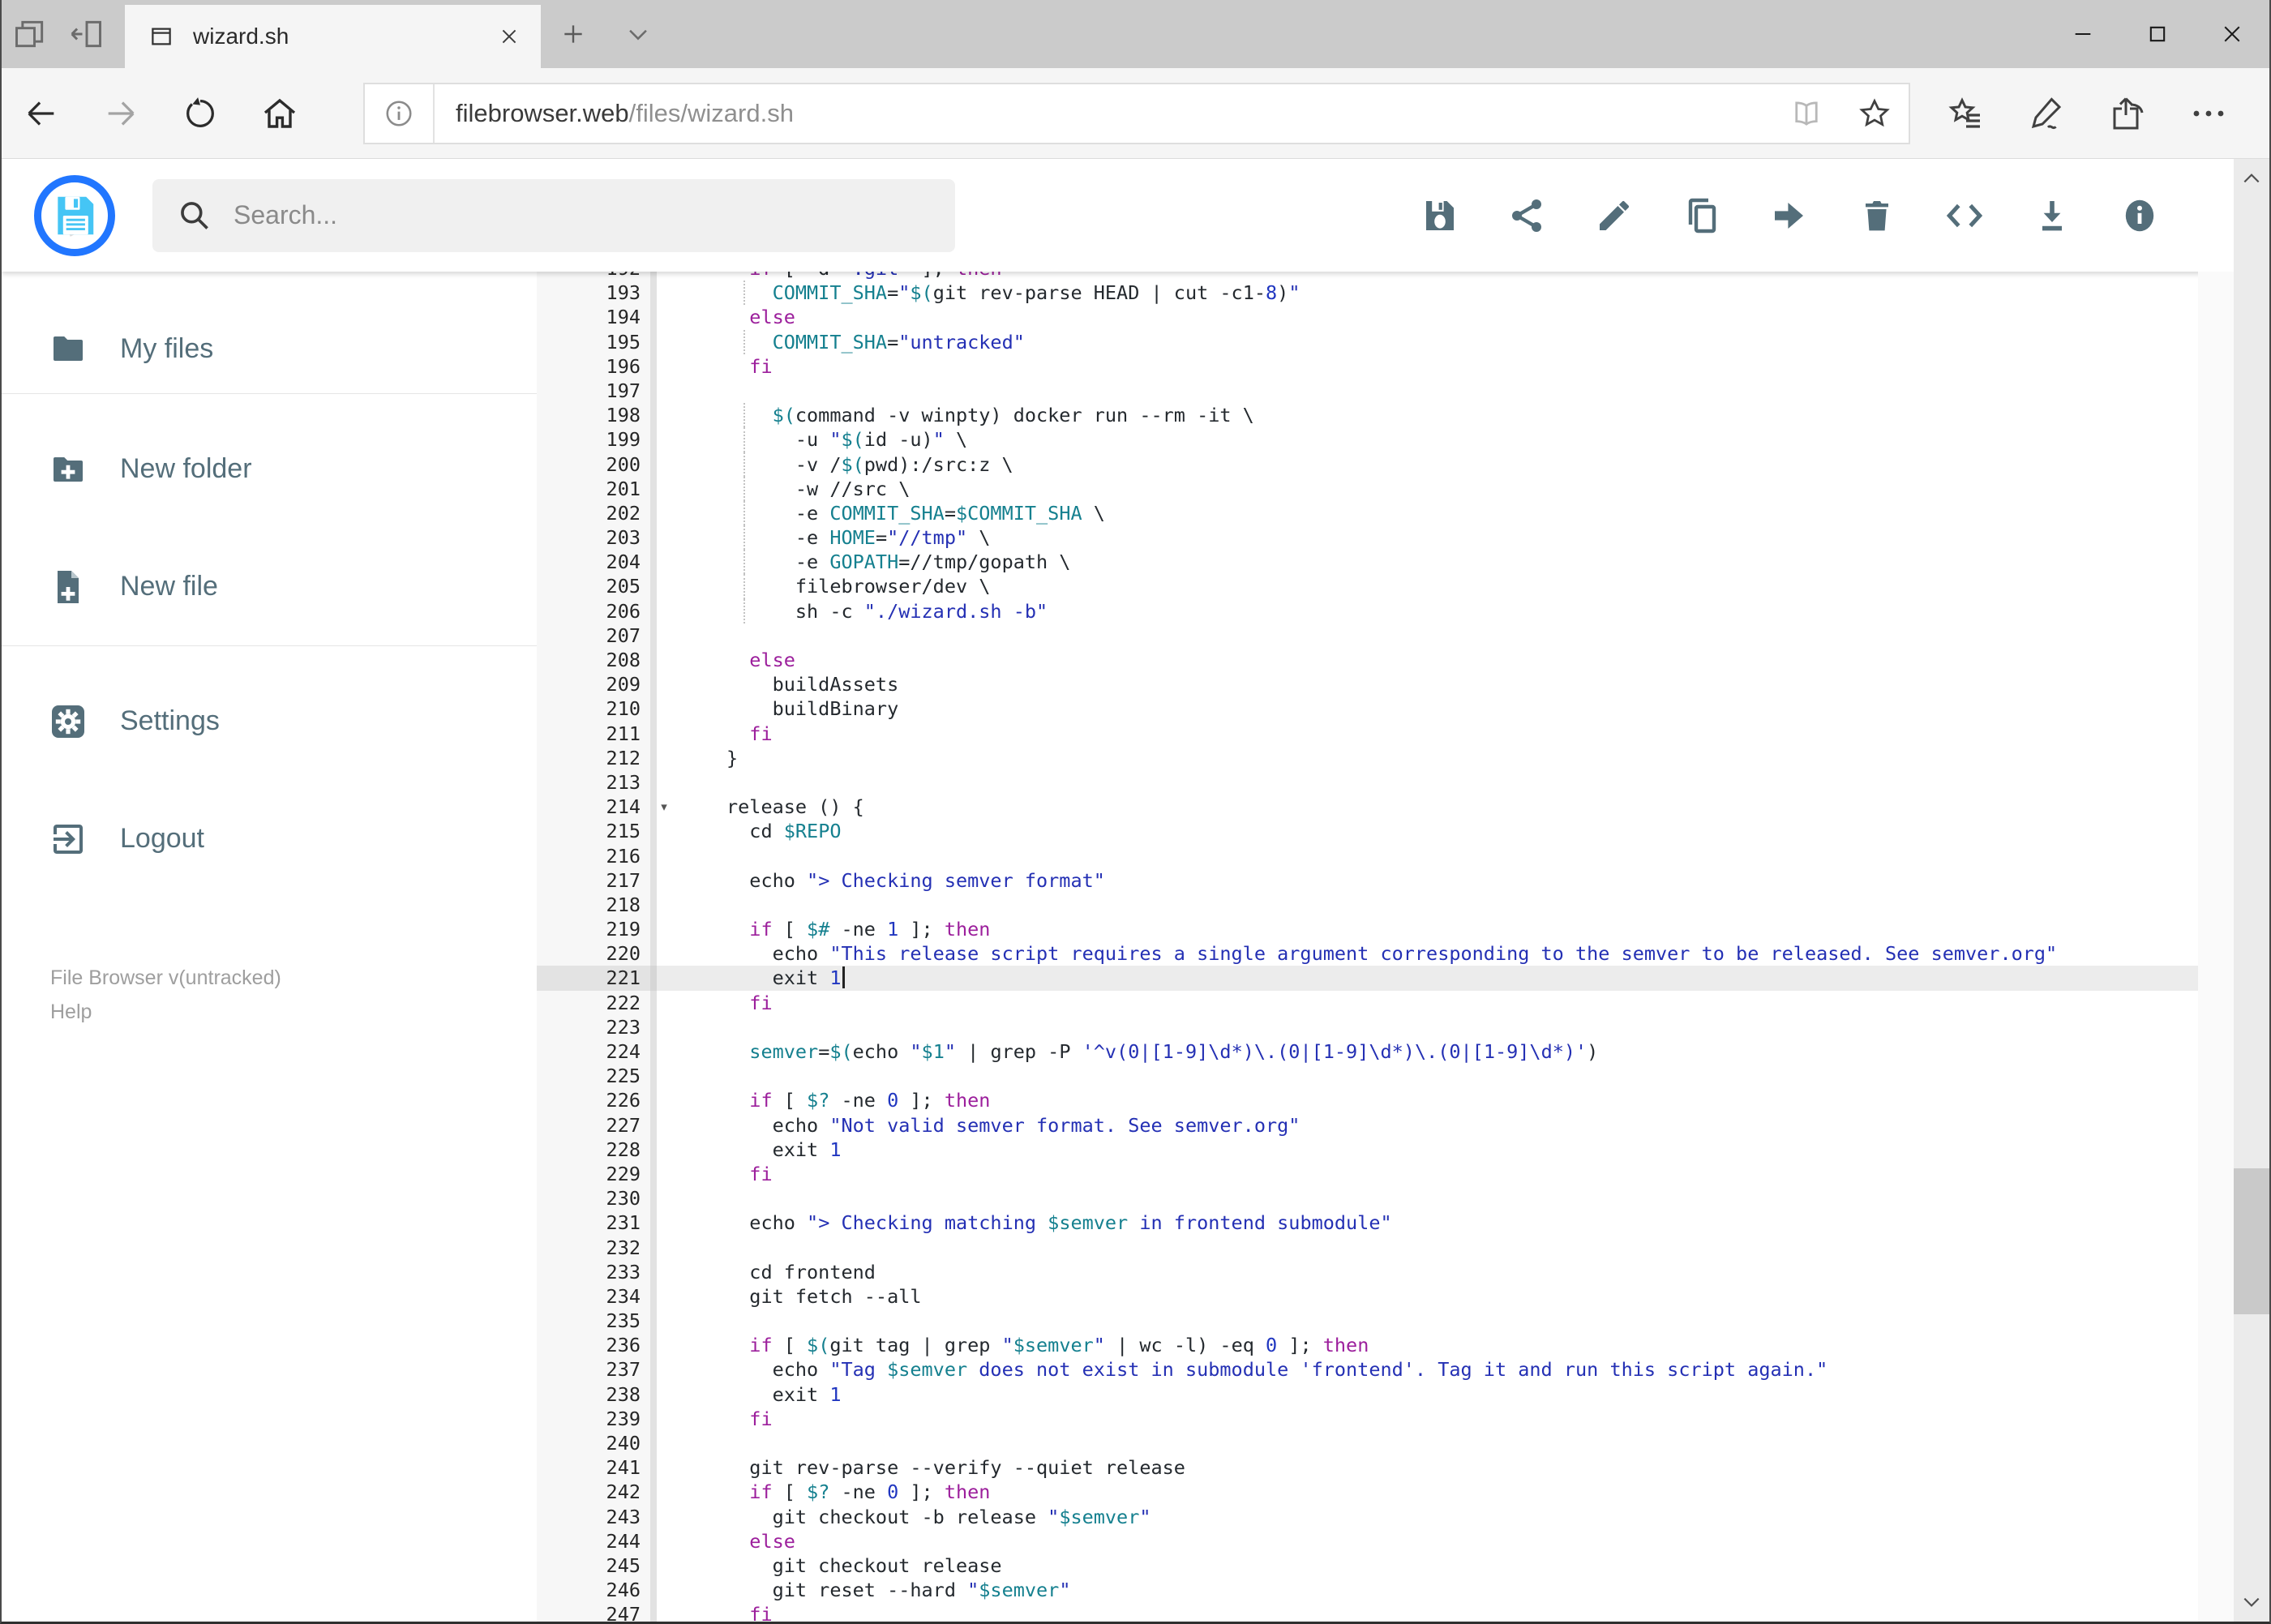  Describe the element at coordinates (1369, 832) in the screenshot. I see `code-line: 215 cd $REPO` at that location.